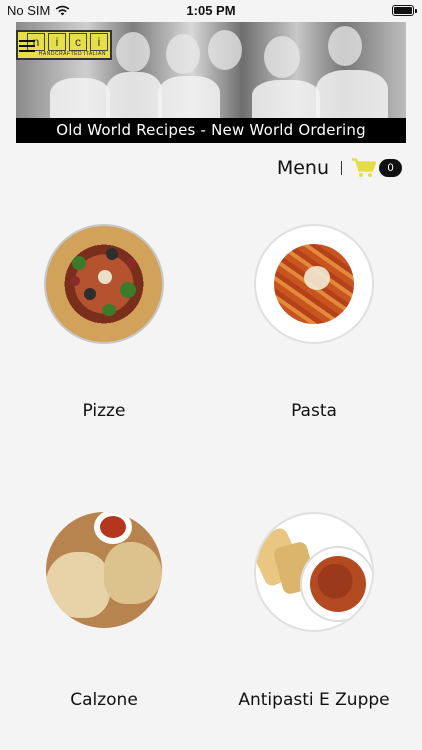  I want to click on category-calzone: Calzone, so click(104, 614).